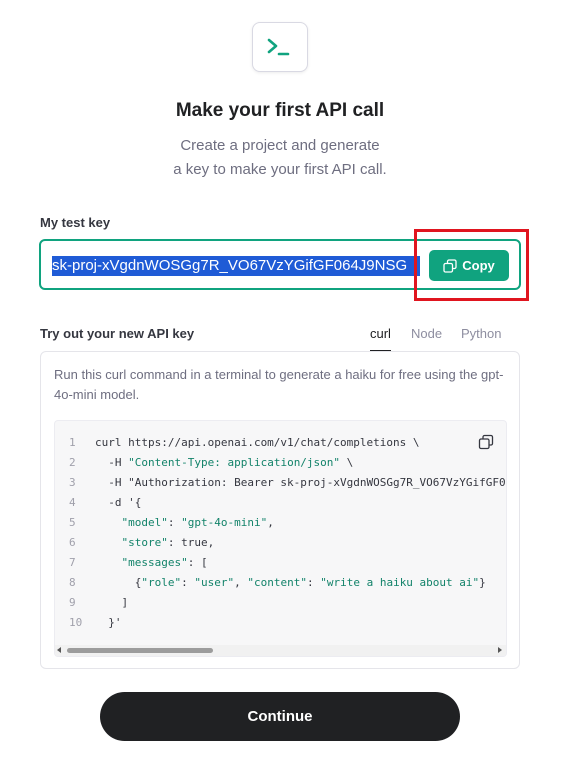 The image size is (572, 777). What do you see at coordinates (426, 338) in the screenshot?
I see `tab-node: Node` at bounding box center [426, 338].